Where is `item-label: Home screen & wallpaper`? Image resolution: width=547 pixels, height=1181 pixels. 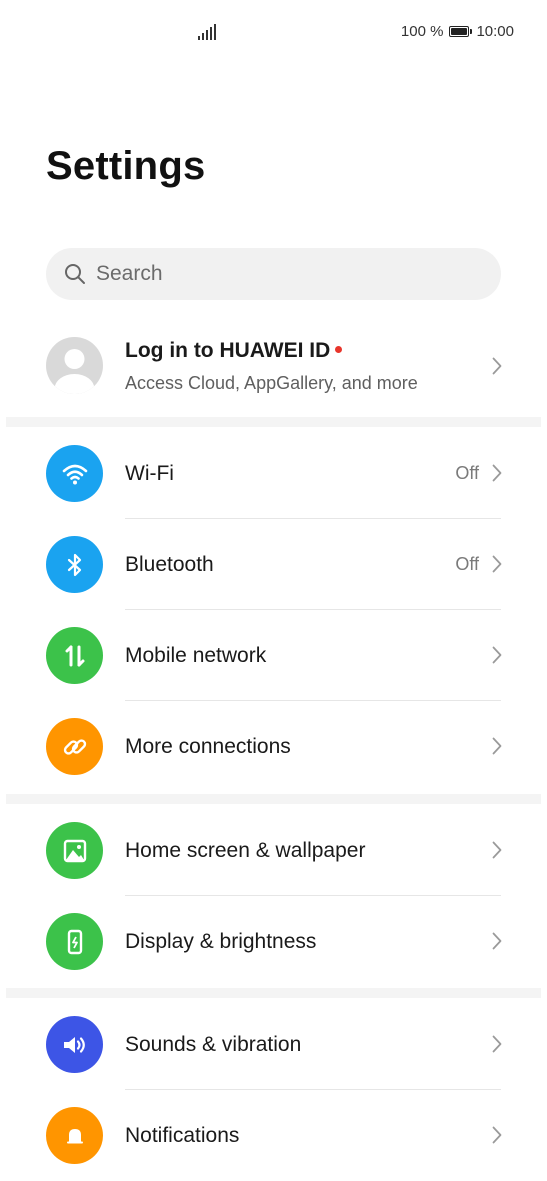
item-label: Home screen & wallpaper is located at coordinates (245, 850).